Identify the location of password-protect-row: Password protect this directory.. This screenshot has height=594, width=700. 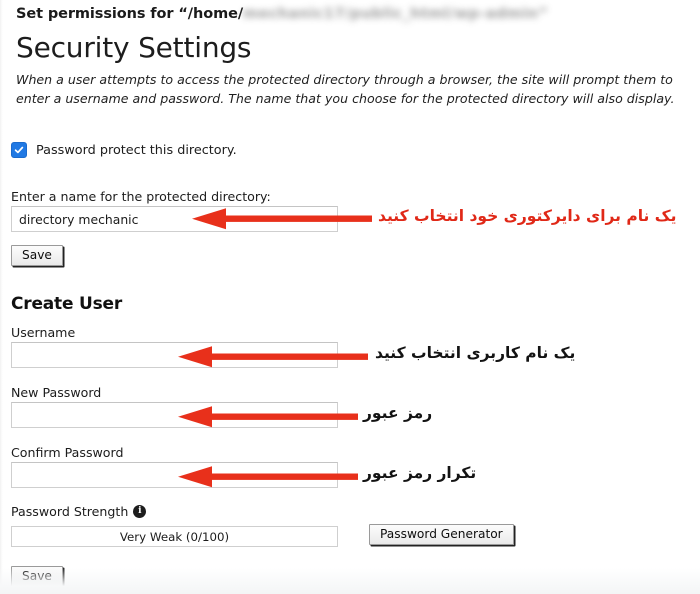
(124, 150).